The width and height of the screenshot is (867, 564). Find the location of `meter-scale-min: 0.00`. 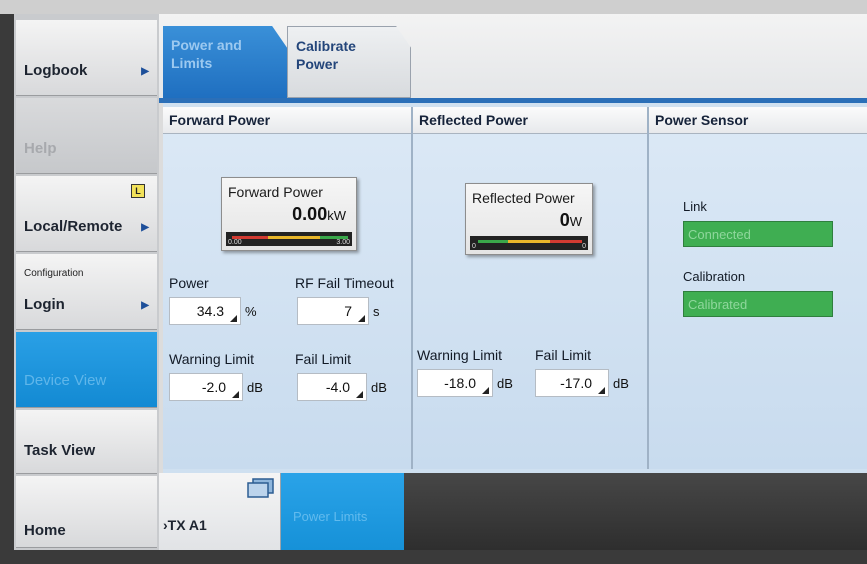

meter-scale-min: 0.00 is located at coordinates (235, 242).